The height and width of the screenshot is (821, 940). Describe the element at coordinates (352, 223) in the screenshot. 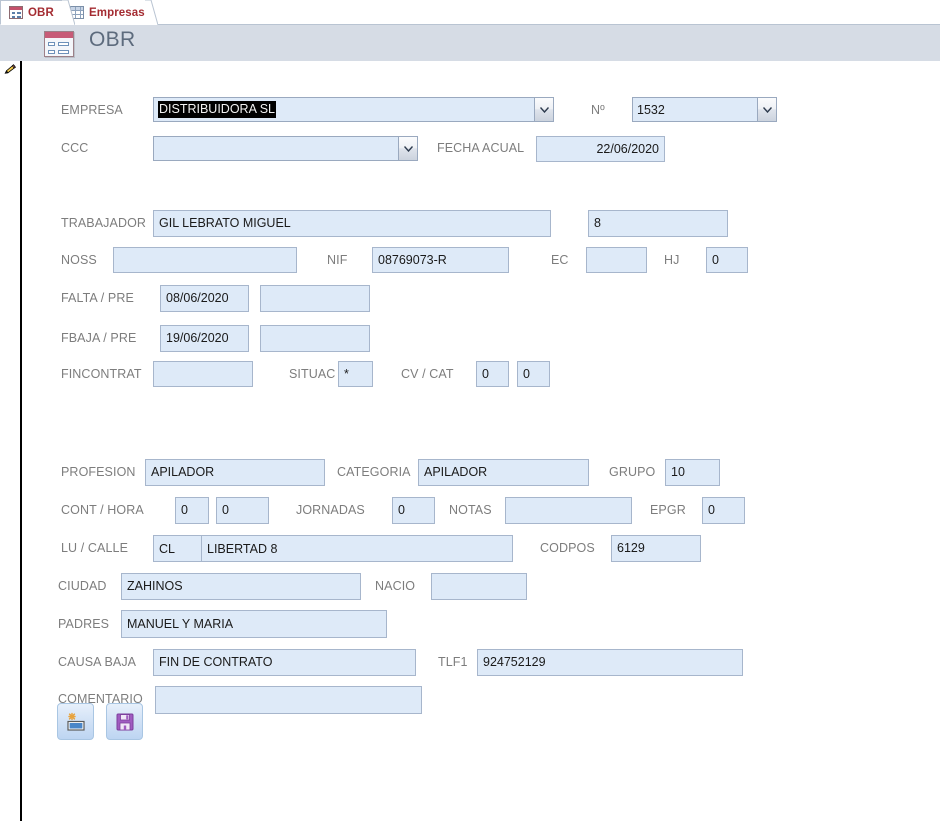

I see `trabajador-field: GIL LEBRATO MIGUEL` at that location.